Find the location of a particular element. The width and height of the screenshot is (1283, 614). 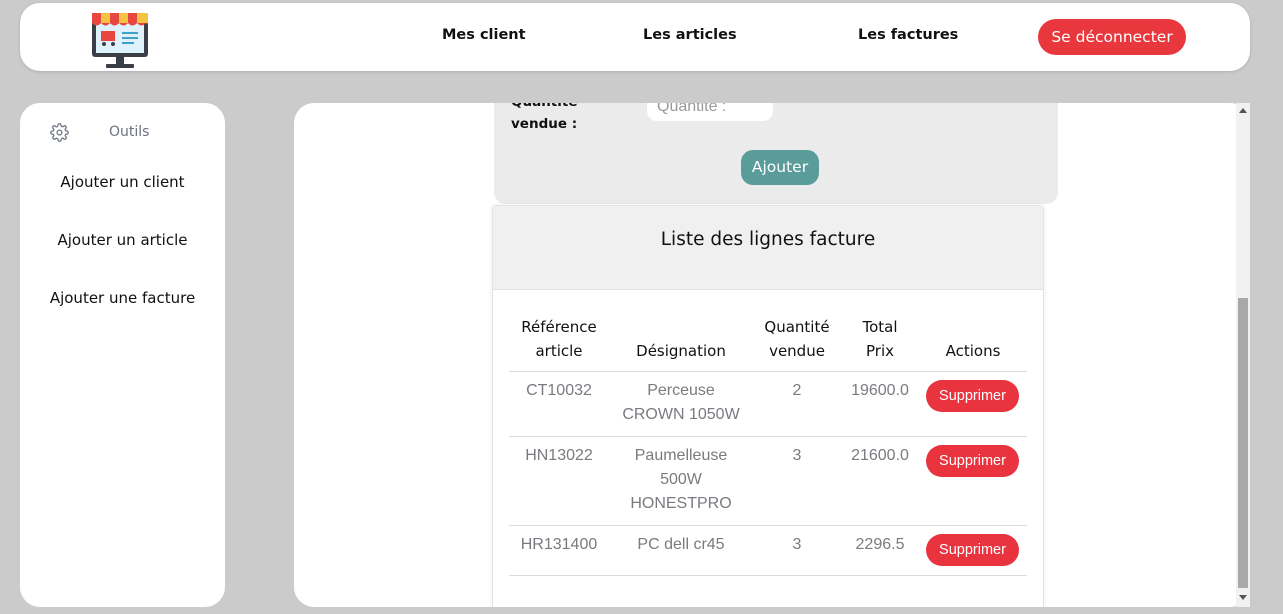

column-header-total-line2: Prix is located at coordinates (880, 351).